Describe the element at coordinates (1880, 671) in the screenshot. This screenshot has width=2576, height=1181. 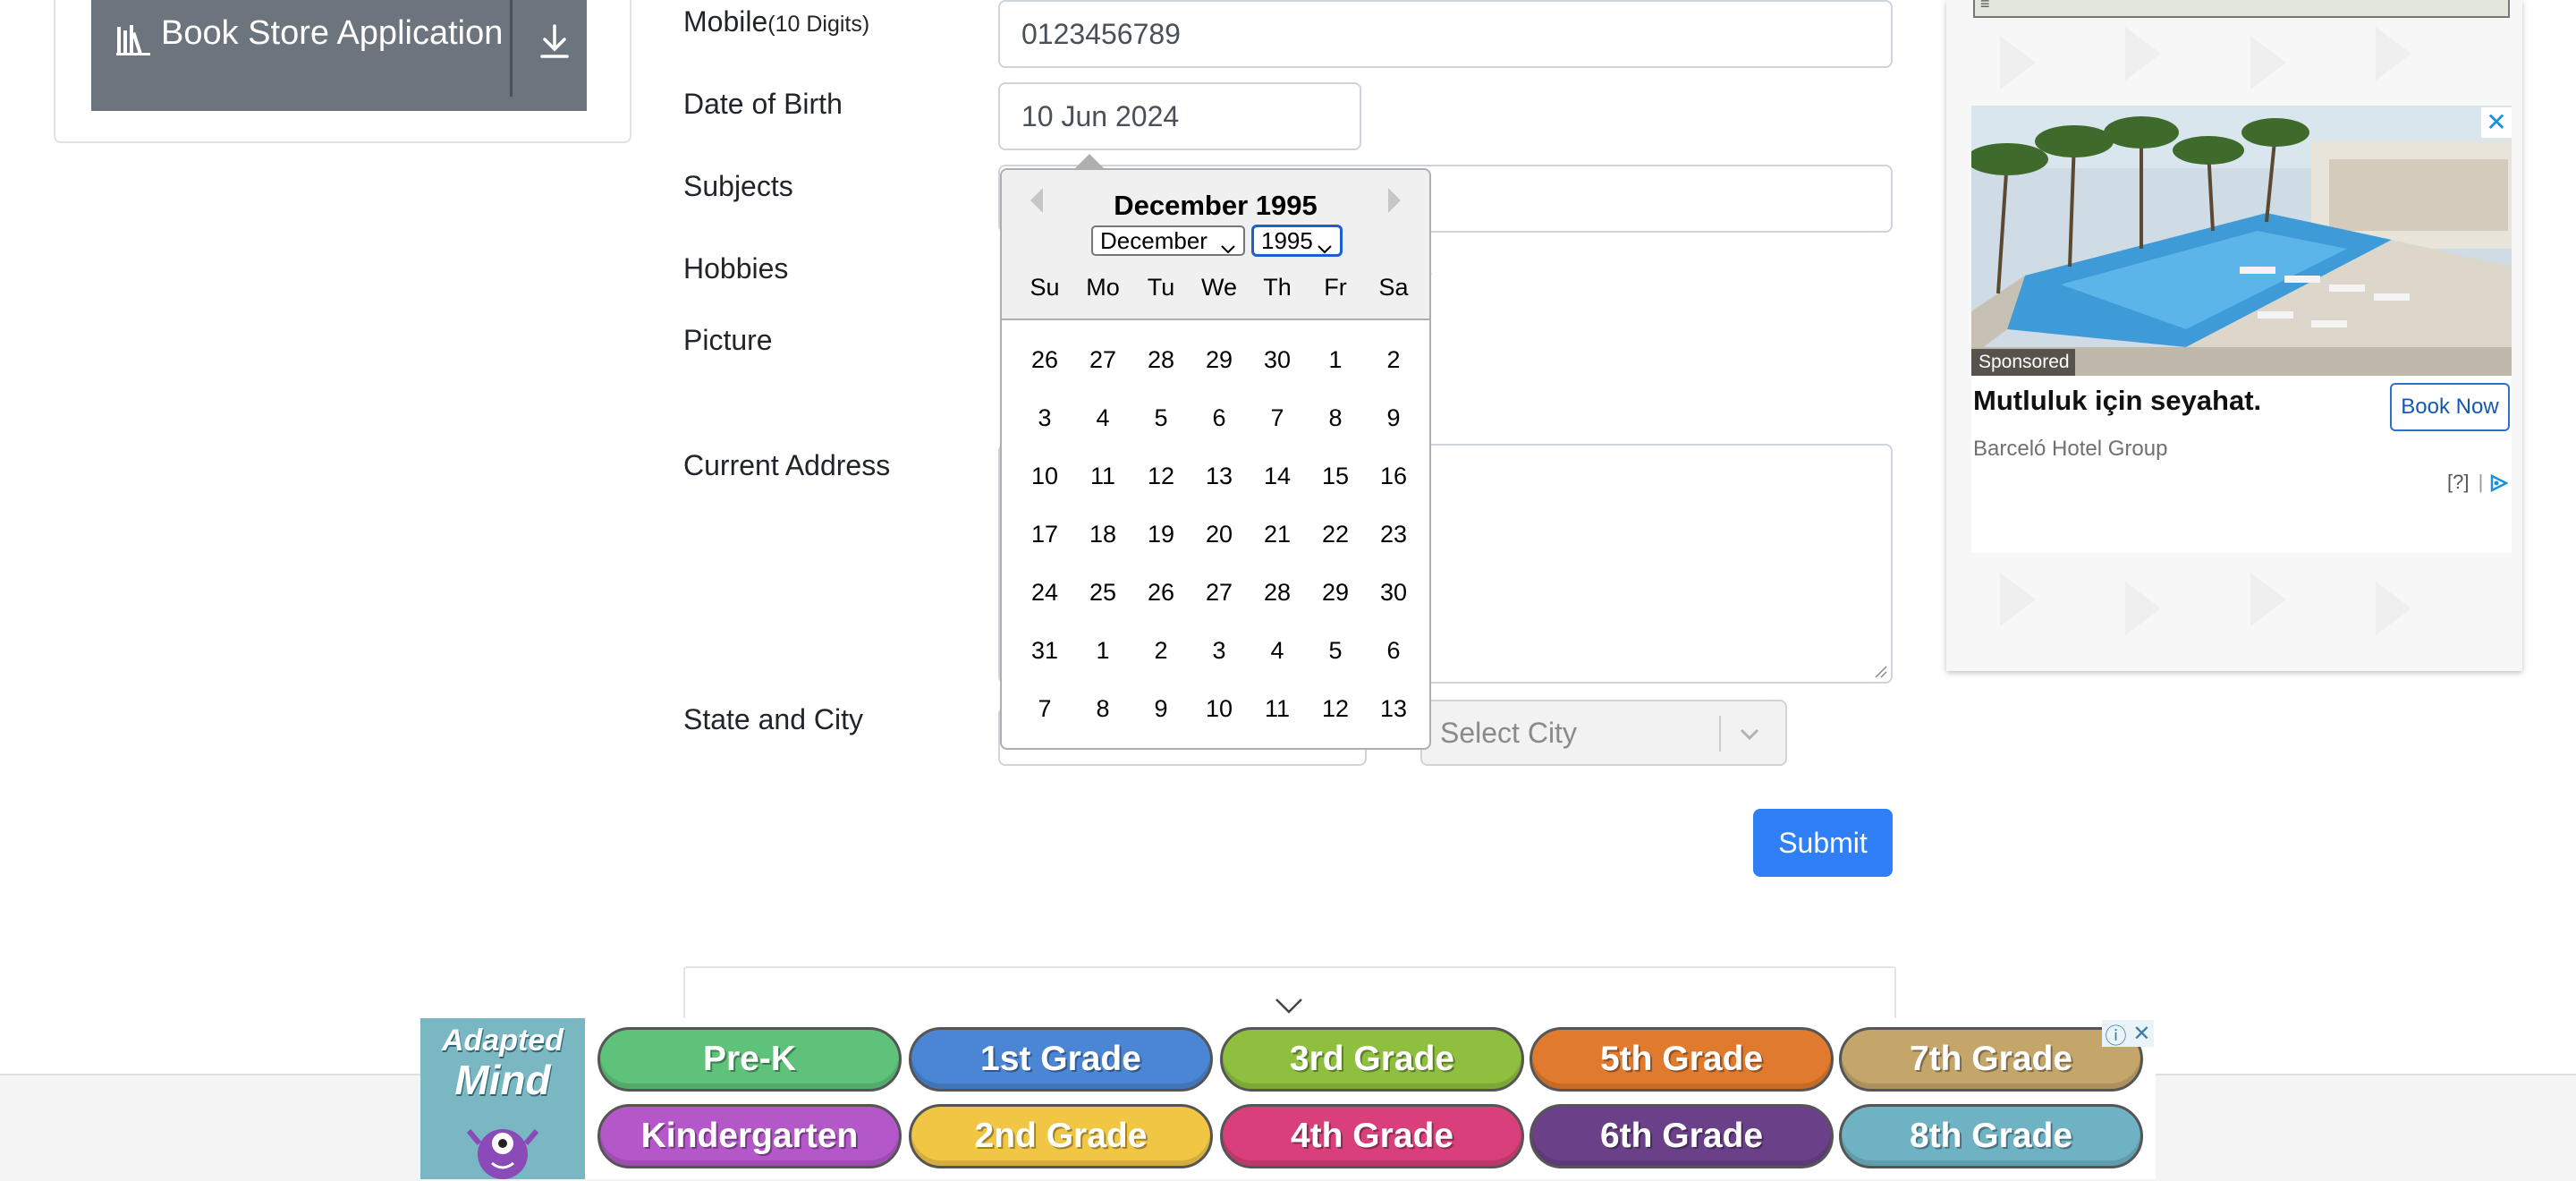
I see `resize-handle-icon` at that location.